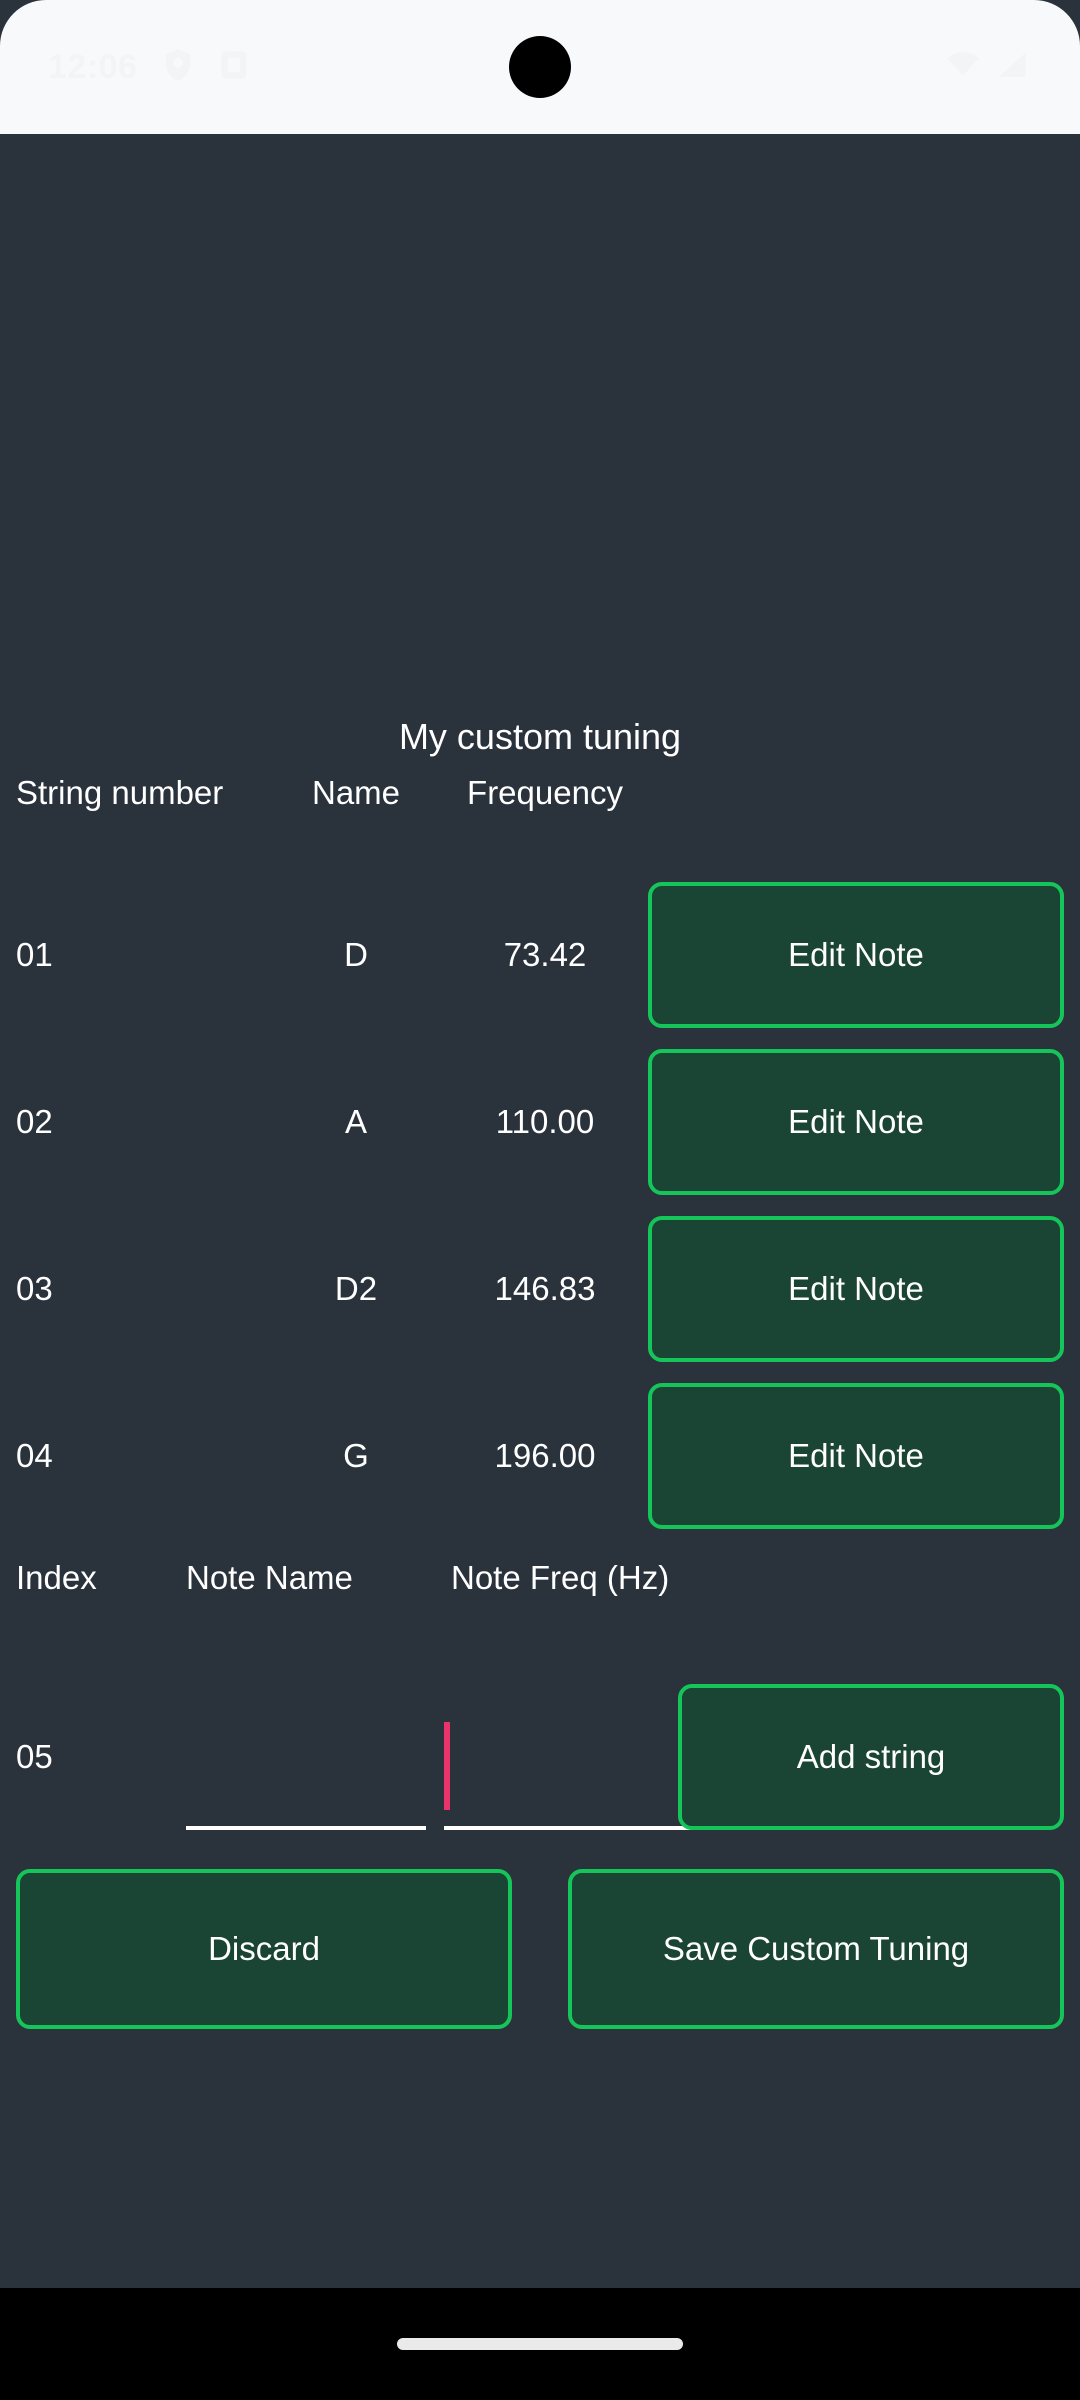 The image size is (1080, 2400). What do you see at coordinates (306, 1786) in the screenshot?
I see `note-name-input` at bounding box center [306, 1786].